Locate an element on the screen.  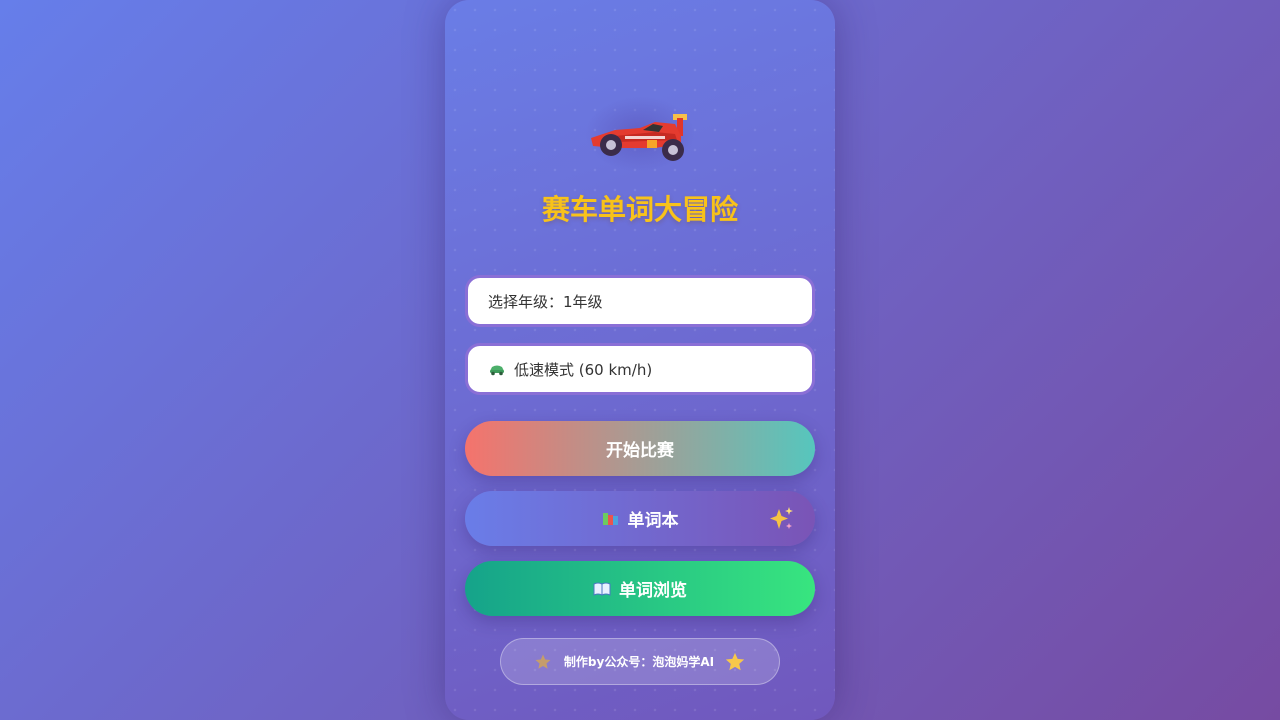
word-browse-button: 单词浏览 is located at coordinates (640, 588).